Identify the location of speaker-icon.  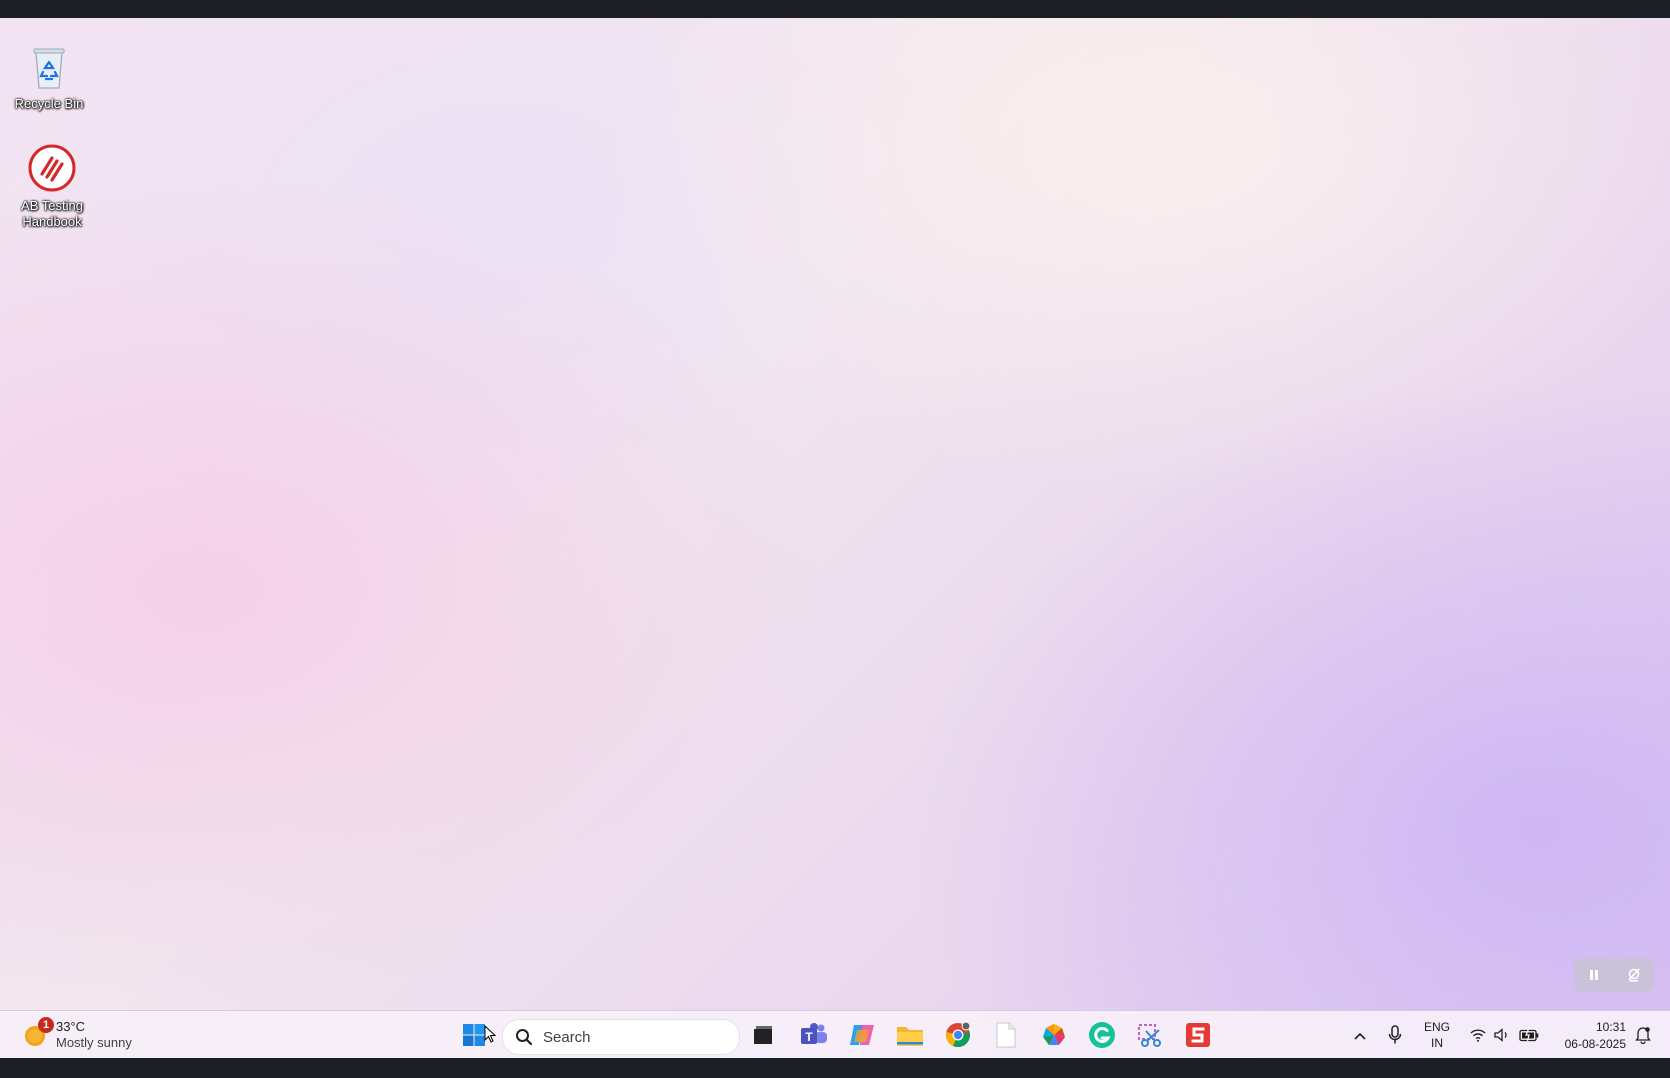
(1502, 1037).